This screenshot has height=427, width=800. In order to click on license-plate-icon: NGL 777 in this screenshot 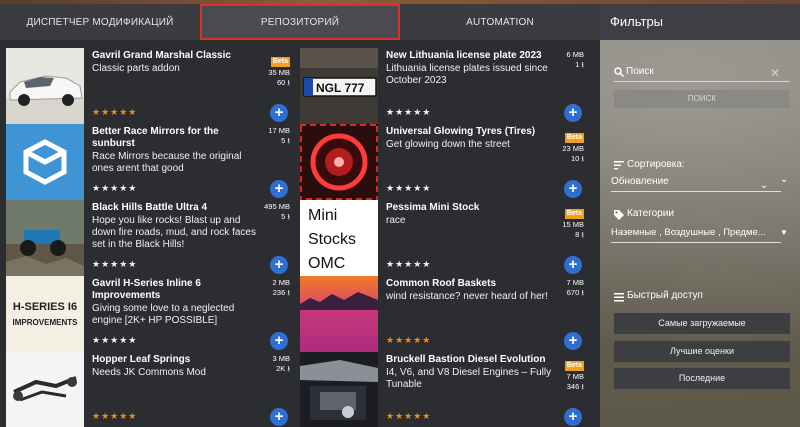, I will do `click(339, 86)`.